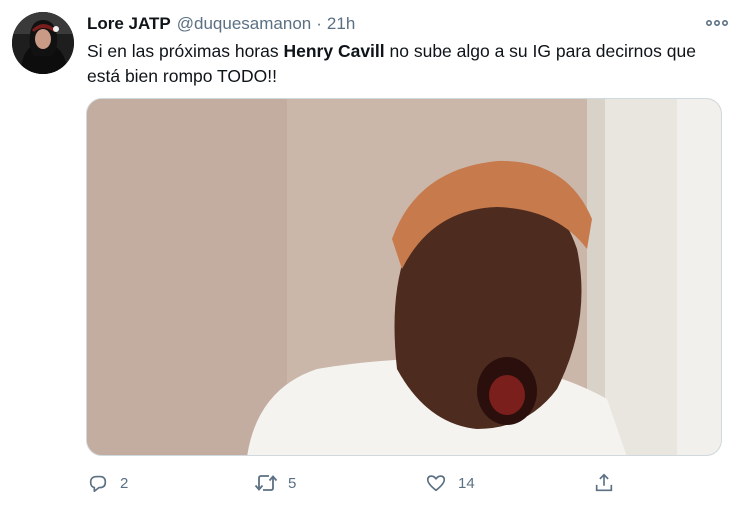 The height and width of the screenshot is (512, 744). I want to click on reply-button: 2, so click(107, 483).